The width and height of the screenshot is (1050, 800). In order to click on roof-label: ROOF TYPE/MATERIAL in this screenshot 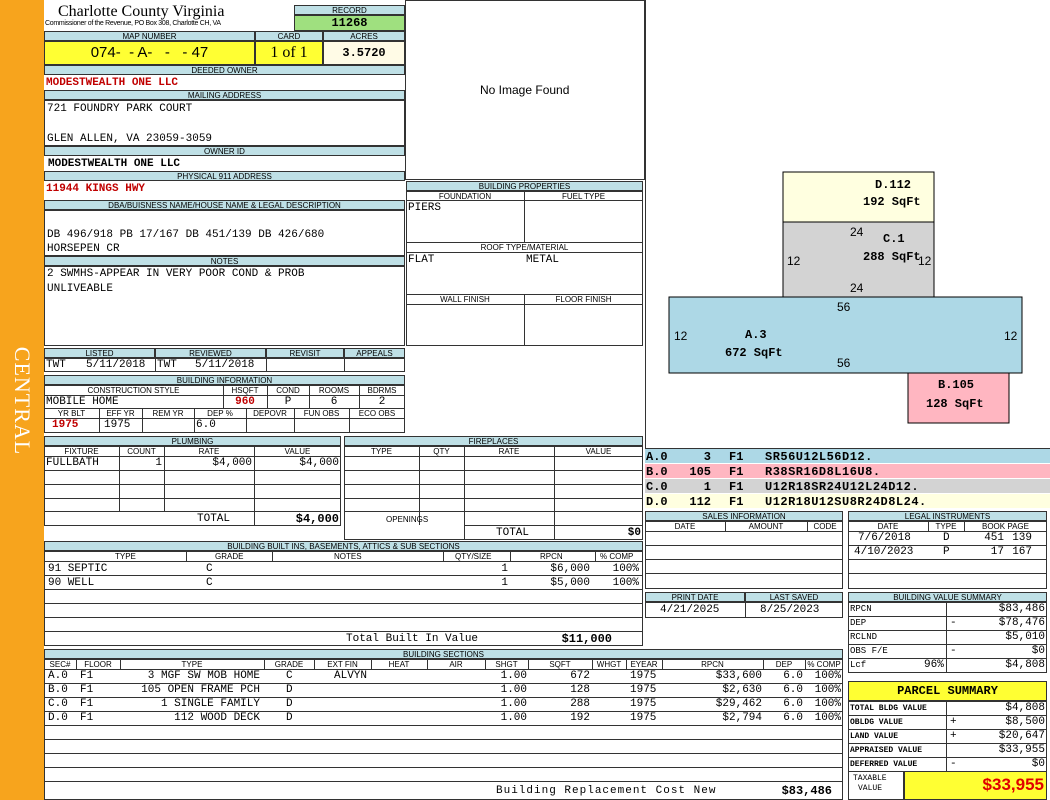, I will do `click(524, 247)`.